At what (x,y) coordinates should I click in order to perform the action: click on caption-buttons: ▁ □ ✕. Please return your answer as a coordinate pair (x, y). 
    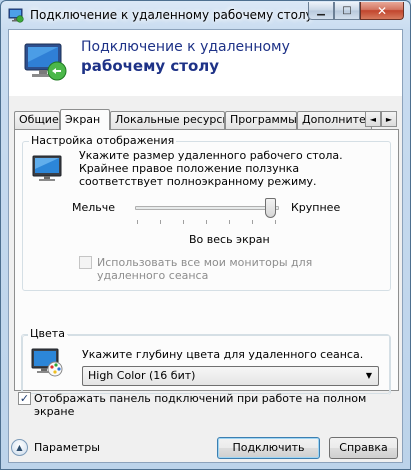
    Looking at the image, I should click on (356, 11).